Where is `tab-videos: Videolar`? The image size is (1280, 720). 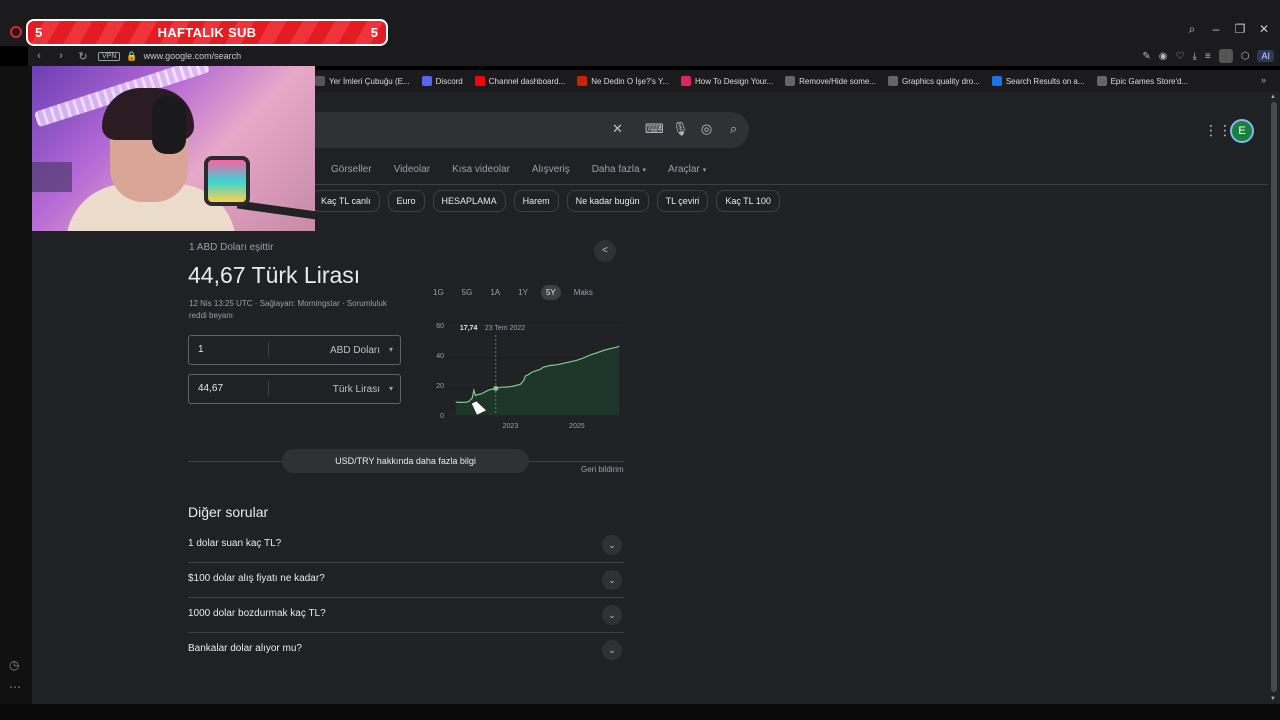 tab-videos: Videolar is located at coordinates (412, 169).